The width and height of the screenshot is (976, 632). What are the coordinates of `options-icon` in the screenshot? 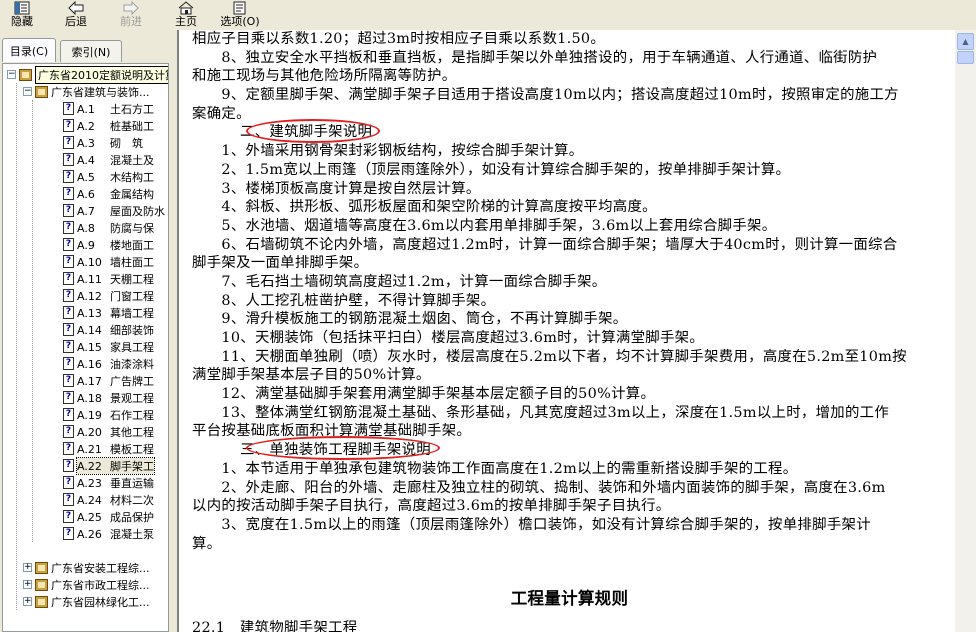 It's located at (240, 8).